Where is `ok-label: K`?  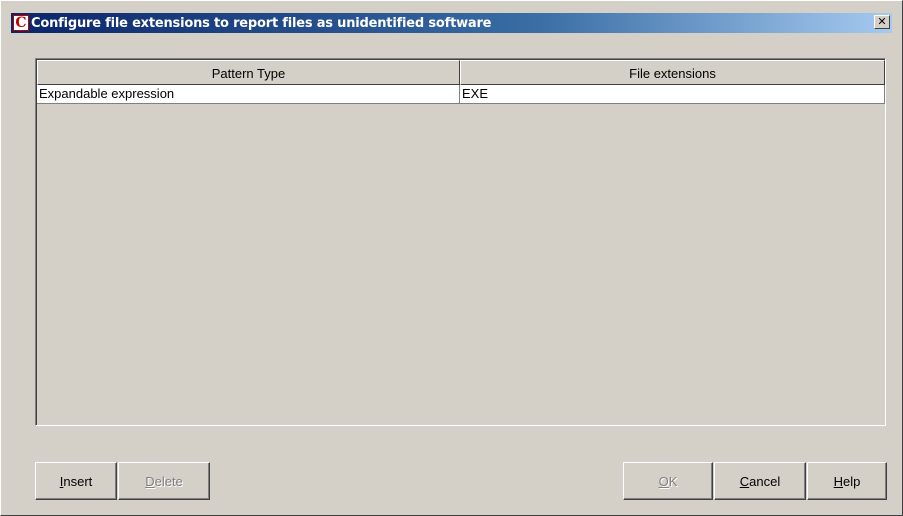
ok-label: K is located at coordinates (673, 481).